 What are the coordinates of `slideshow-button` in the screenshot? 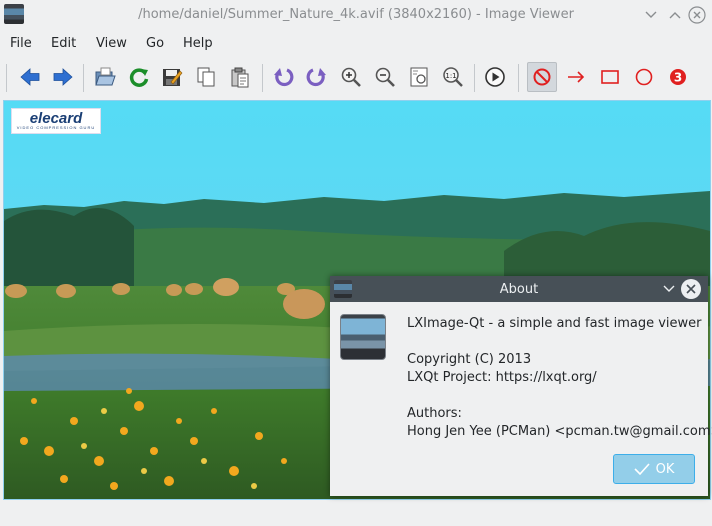 It's located at (495, 77).